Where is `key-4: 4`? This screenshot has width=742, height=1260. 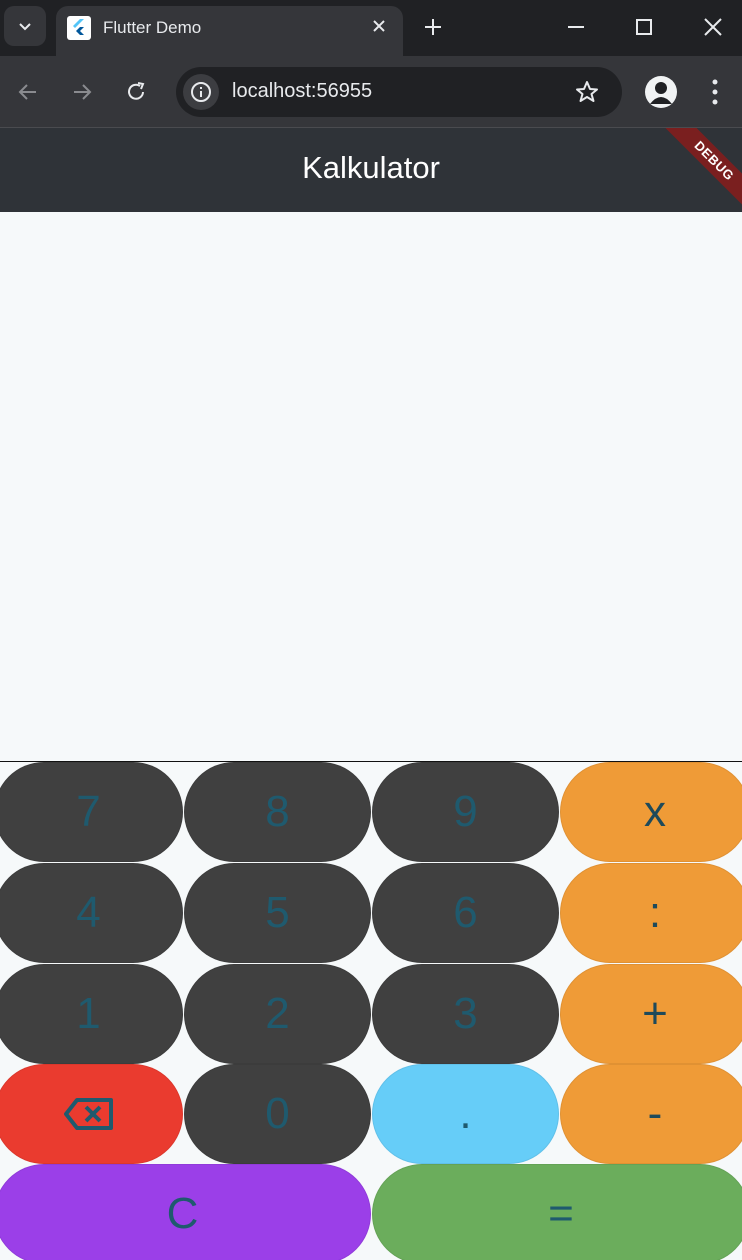
key-4: 4 is located at coordinates (91, 913).